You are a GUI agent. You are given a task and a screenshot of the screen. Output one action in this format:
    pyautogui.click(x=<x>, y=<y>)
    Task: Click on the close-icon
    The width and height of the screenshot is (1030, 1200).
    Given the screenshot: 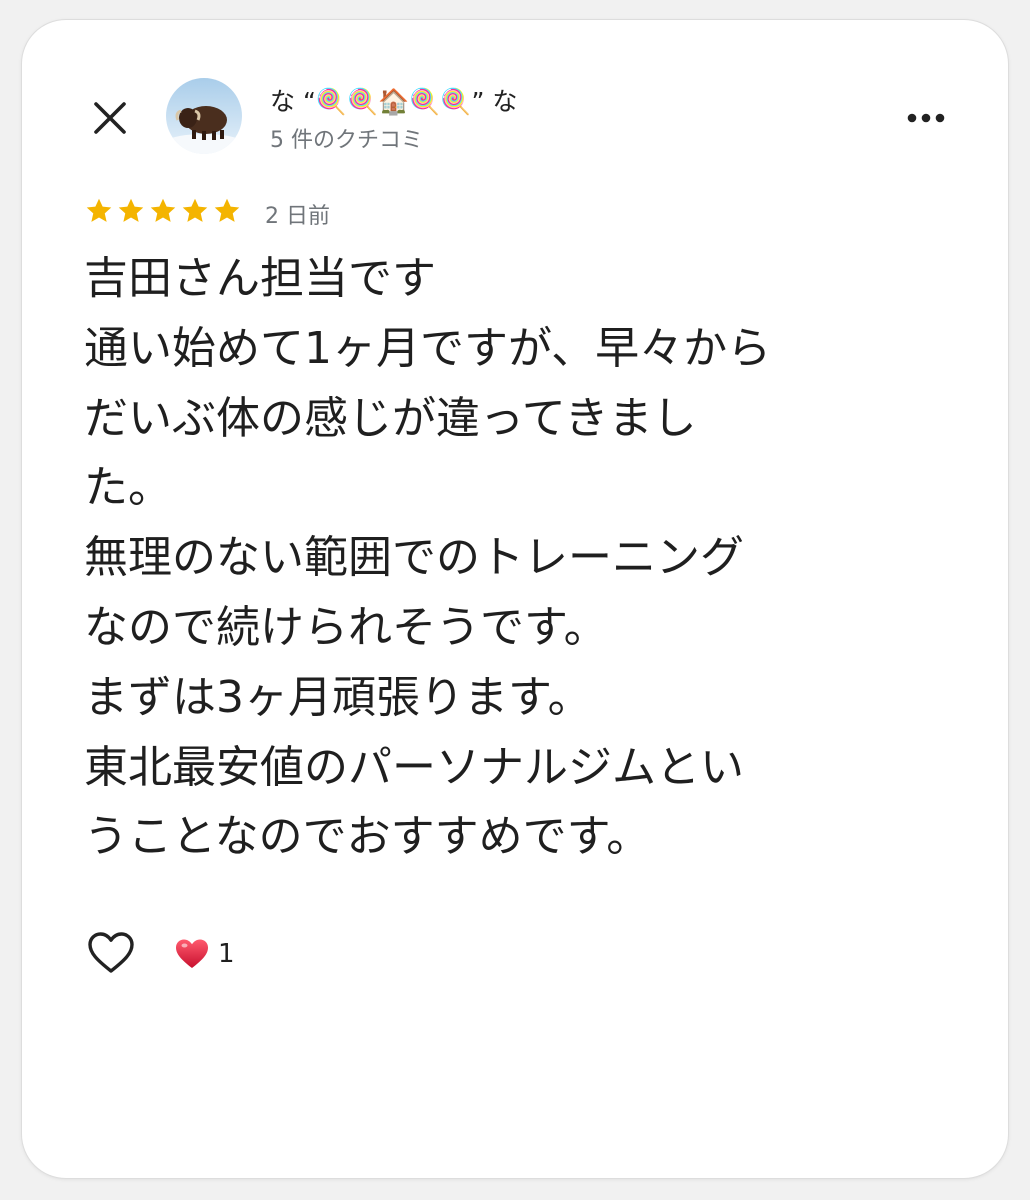 What is the action you would take?
    pyautogui.click(x=110, y=118)
    